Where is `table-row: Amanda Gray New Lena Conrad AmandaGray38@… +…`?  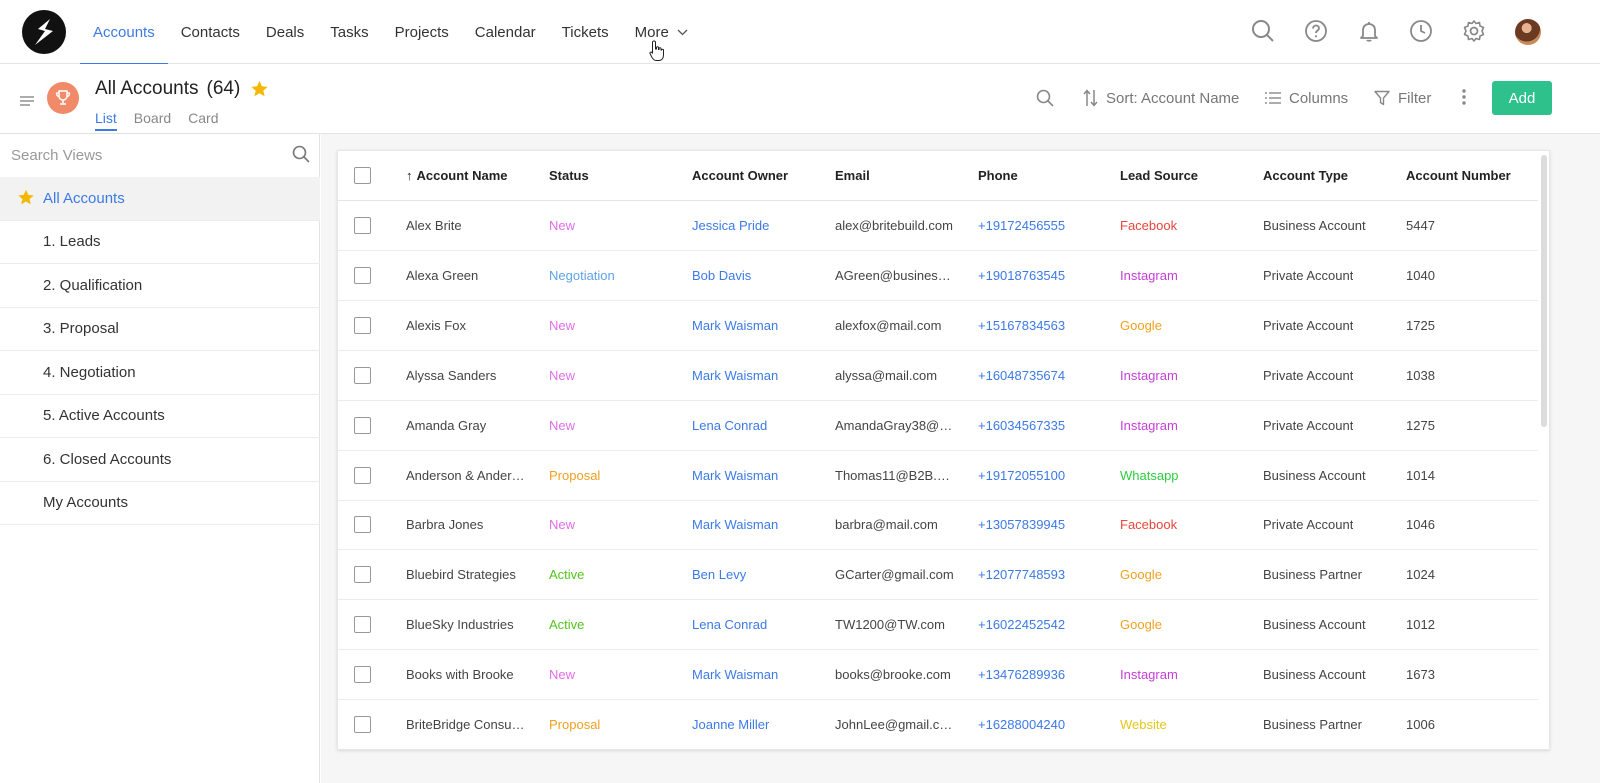 table-row: Amanda Gray New Lena Conrad AmandaGray38@… +… is located at coordinates (938, 426).